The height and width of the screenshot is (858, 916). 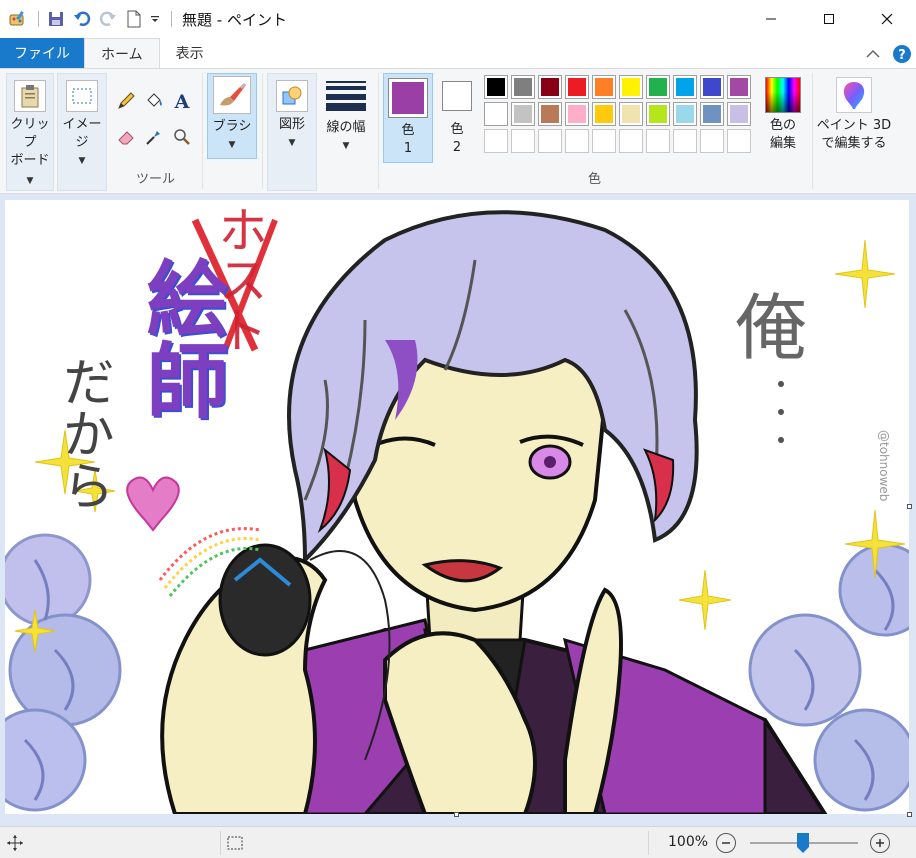 I want to click on fill-bucket-tool, so click(x=154, y=101).